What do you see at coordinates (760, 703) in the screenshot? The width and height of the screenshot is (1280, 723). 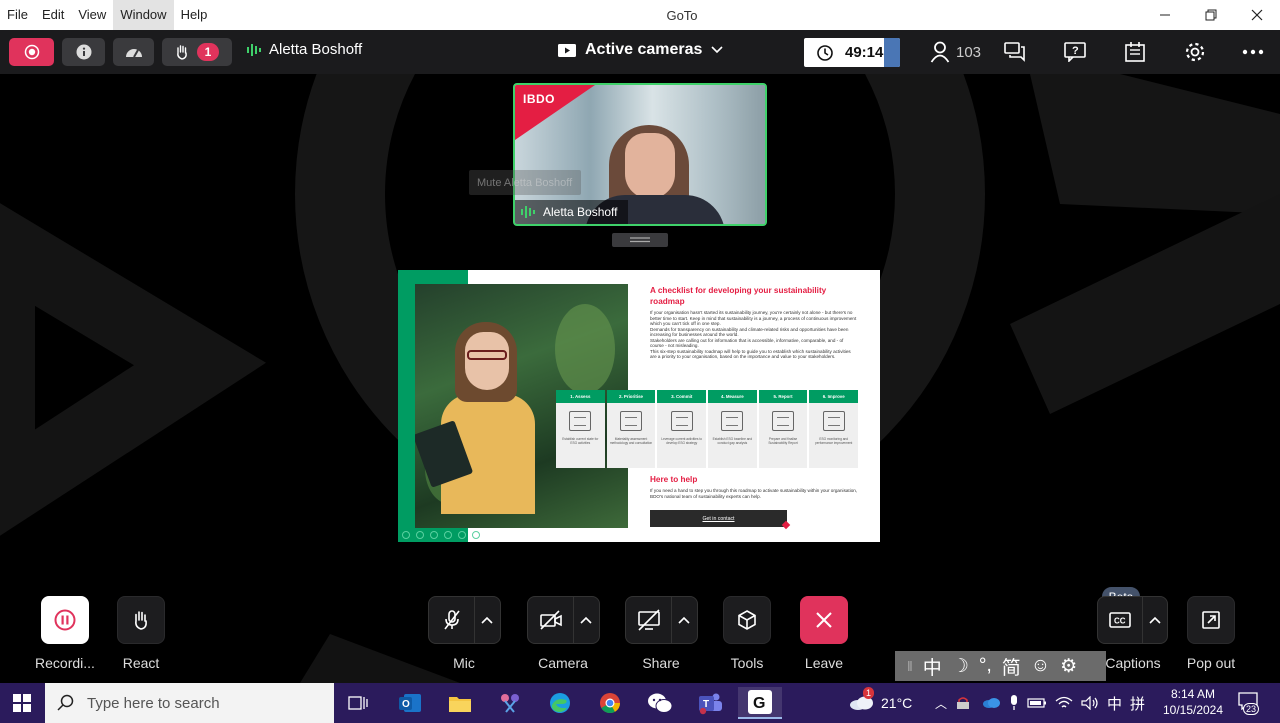 I see `taskbar-goto: G` at bounding box center [760, 703].